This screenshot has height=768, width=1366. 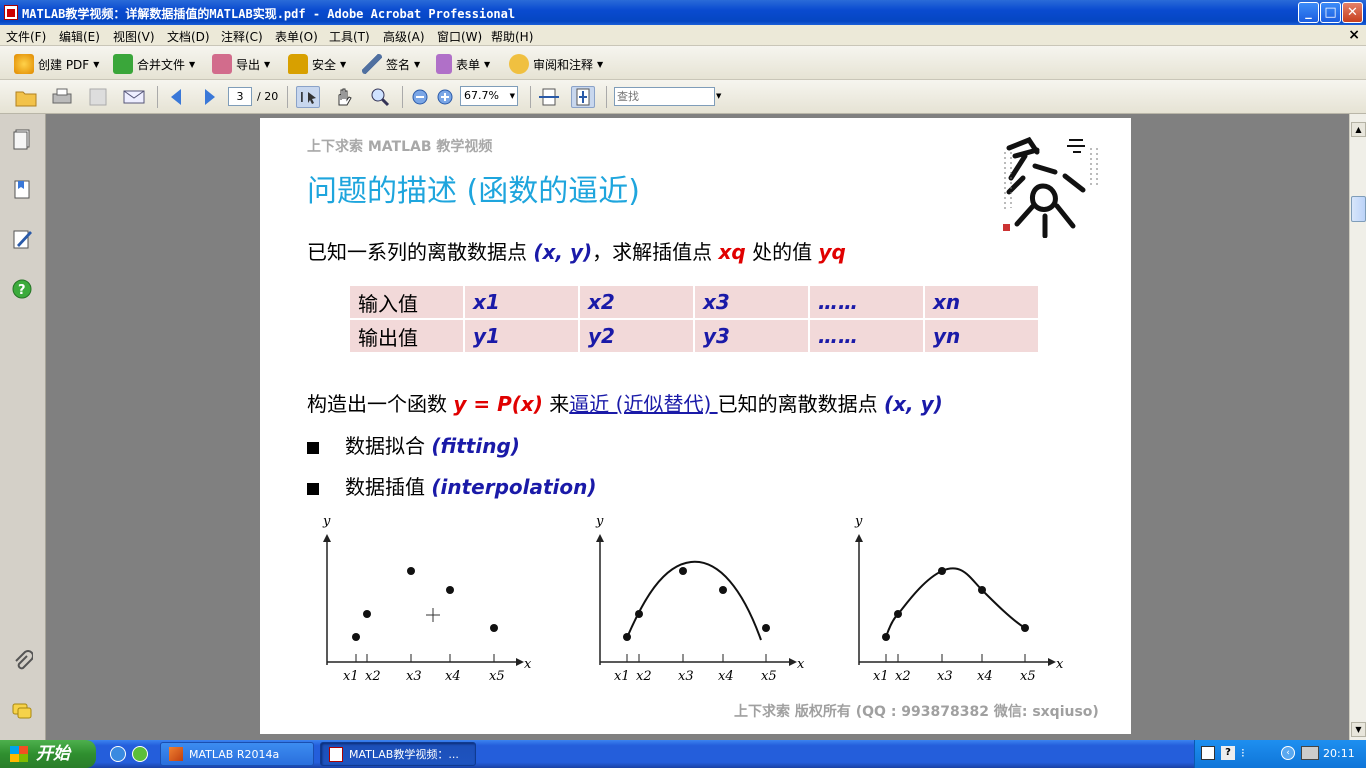 I want to click on keyboard-icon, so click(x=1208, y=753).